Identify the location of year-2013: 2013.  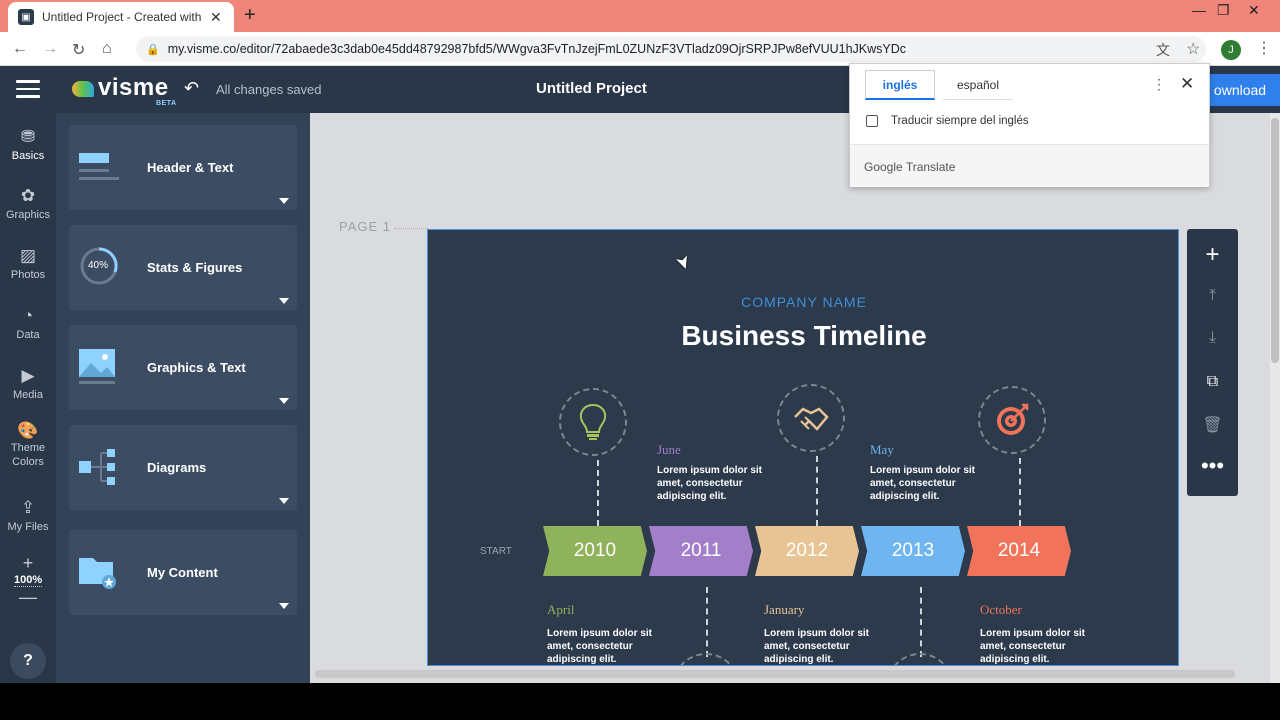
(913, 551).